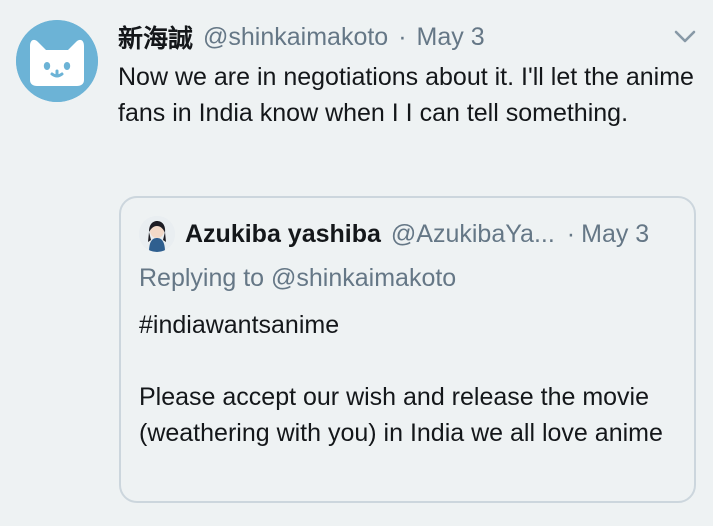 The image size is (713, 526). I want to click on cat-face-icon, so click(57, 61).